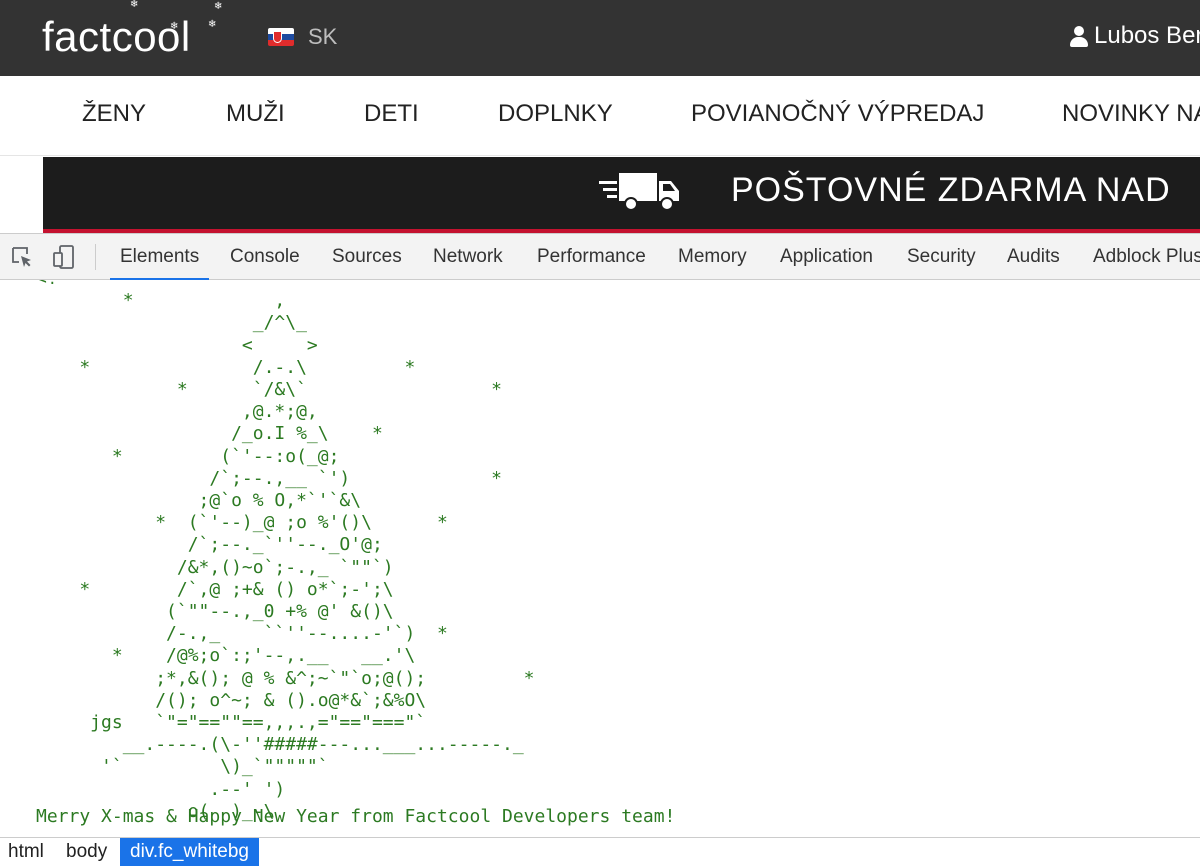  What do you see at coordinates (600, 38) in the screenshot?
I see `site-header: factcool ❄ ❄ ❄ ❄ SK Lubos Ber` at bounding box center [600, 38].